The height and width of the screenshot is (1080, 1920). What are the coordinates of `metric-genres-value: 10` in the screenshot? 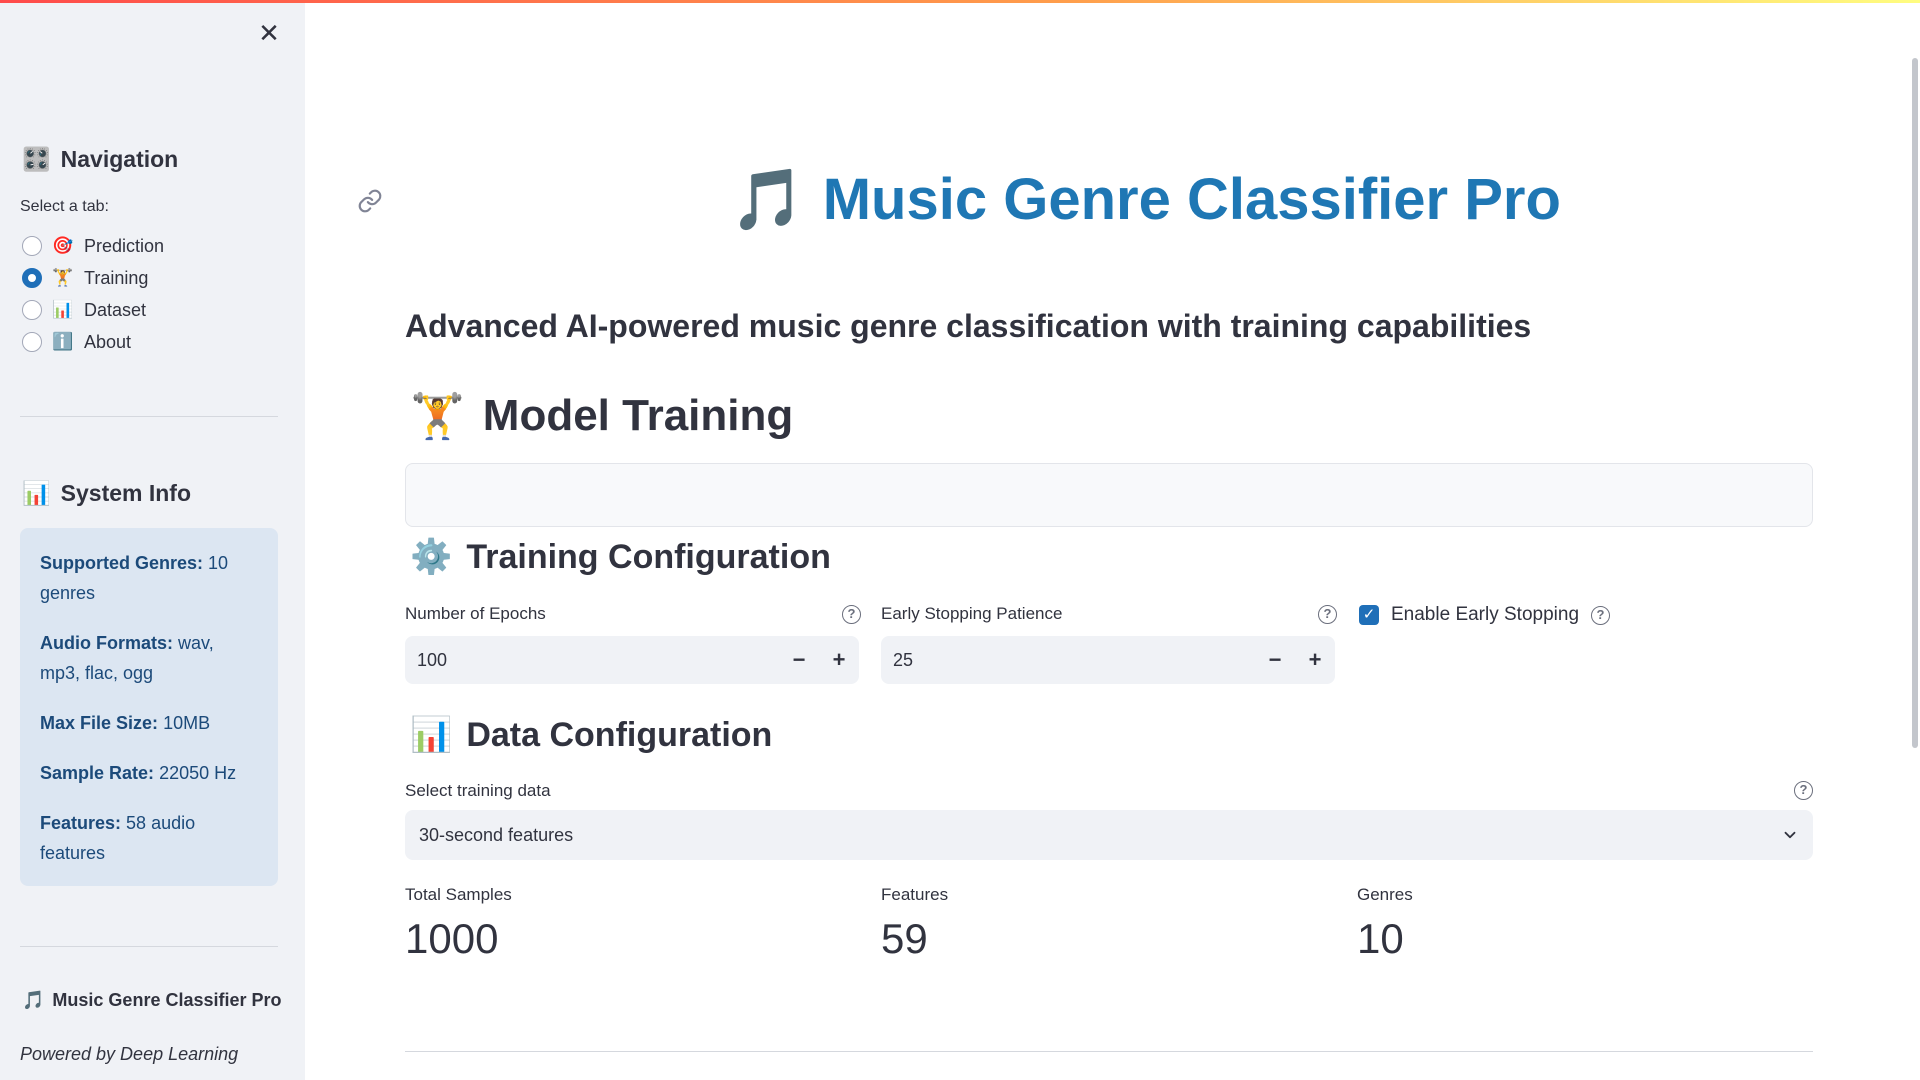 It's located at (1380, 938).